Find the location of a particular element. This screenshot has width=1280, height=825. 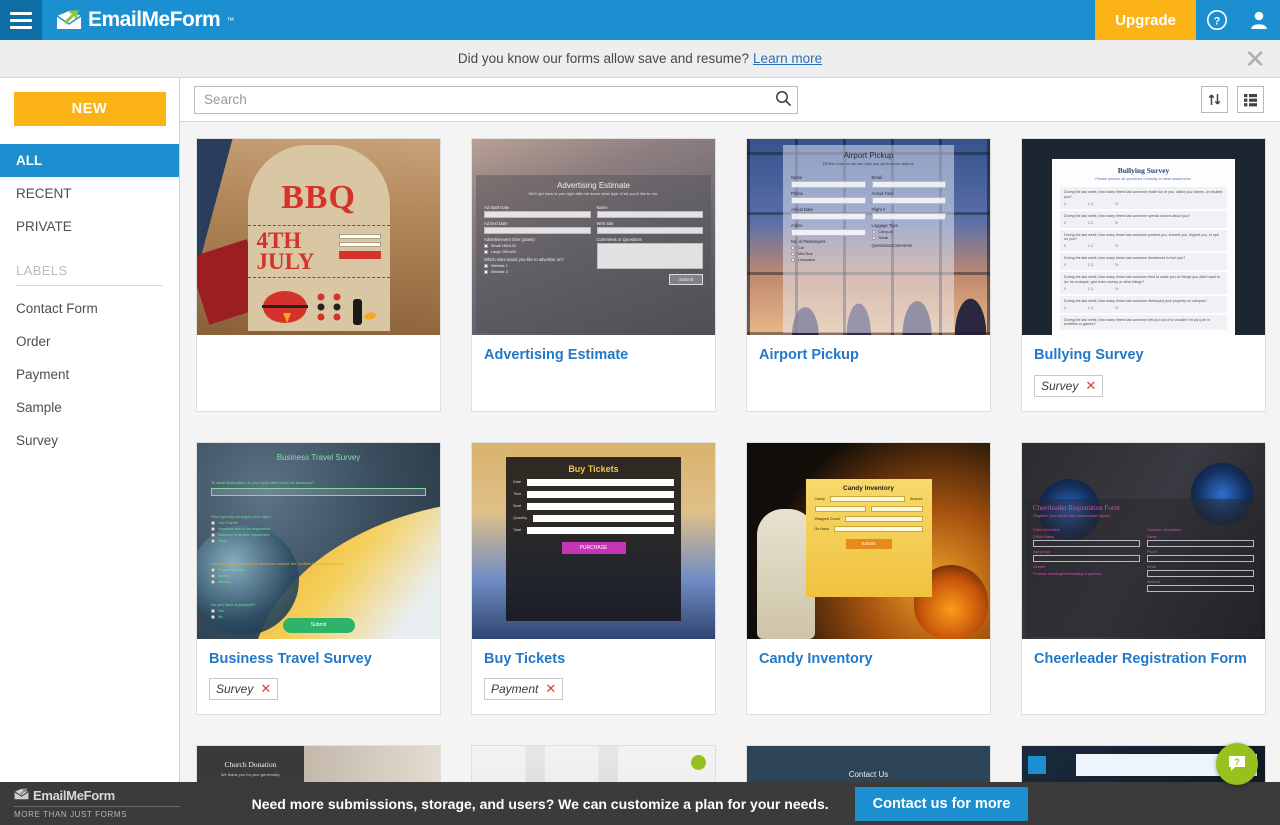

tag-label: Survey is located at coordinates (235, 689).